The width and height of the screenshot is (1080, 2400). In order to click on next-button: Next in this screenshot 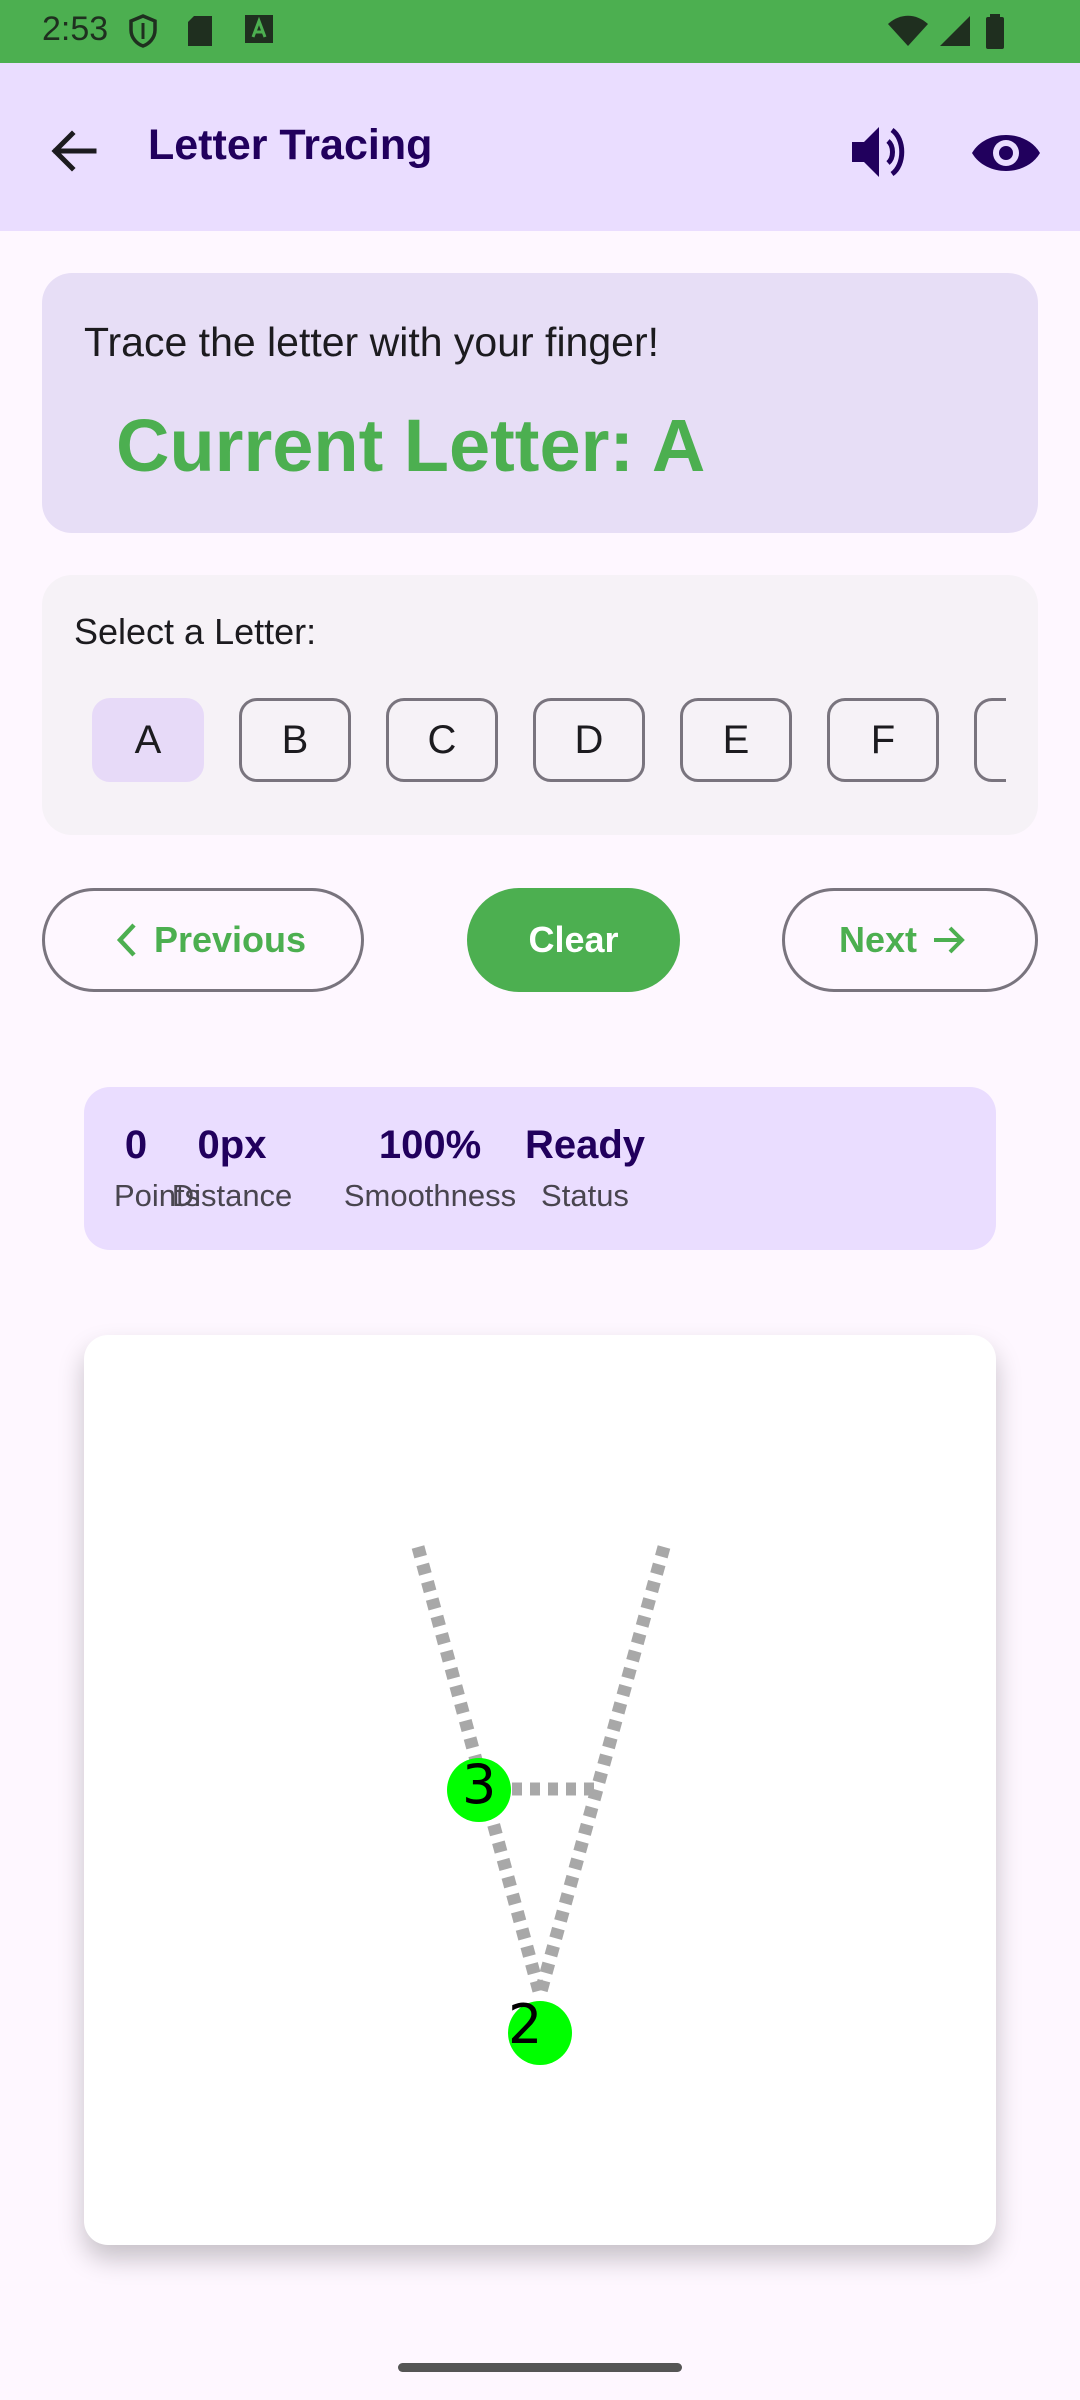, I will do `click(910, 940)`.